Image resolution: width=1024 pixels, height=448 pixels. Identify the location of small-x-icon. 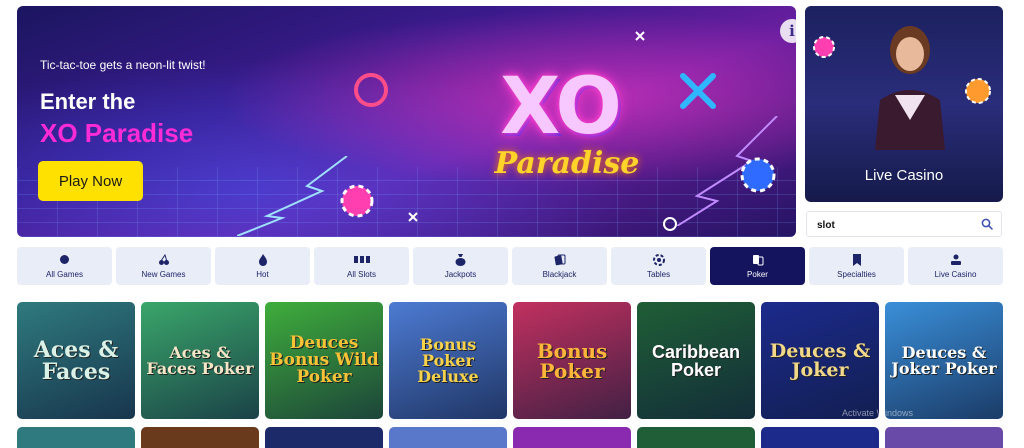
(640, 36).